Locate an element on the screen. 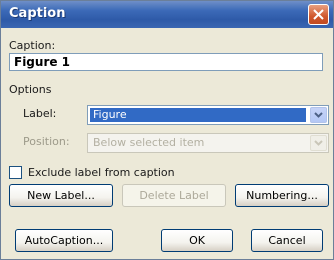 This screenshot has height=260, width=334. exclude-label-checkbox is located at coordinates (15, 172).